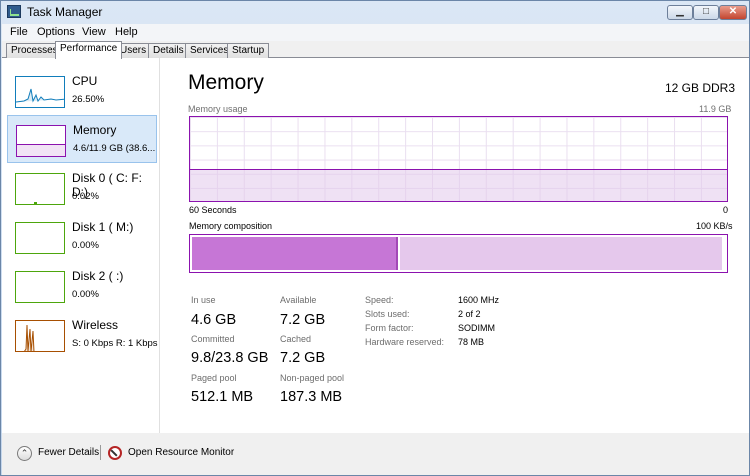 The image size is (750, 476). Describe the element at coordinates (312, 378) in the screenshot. I see `non-paged-pool-label: Non-paged pool` at that location.